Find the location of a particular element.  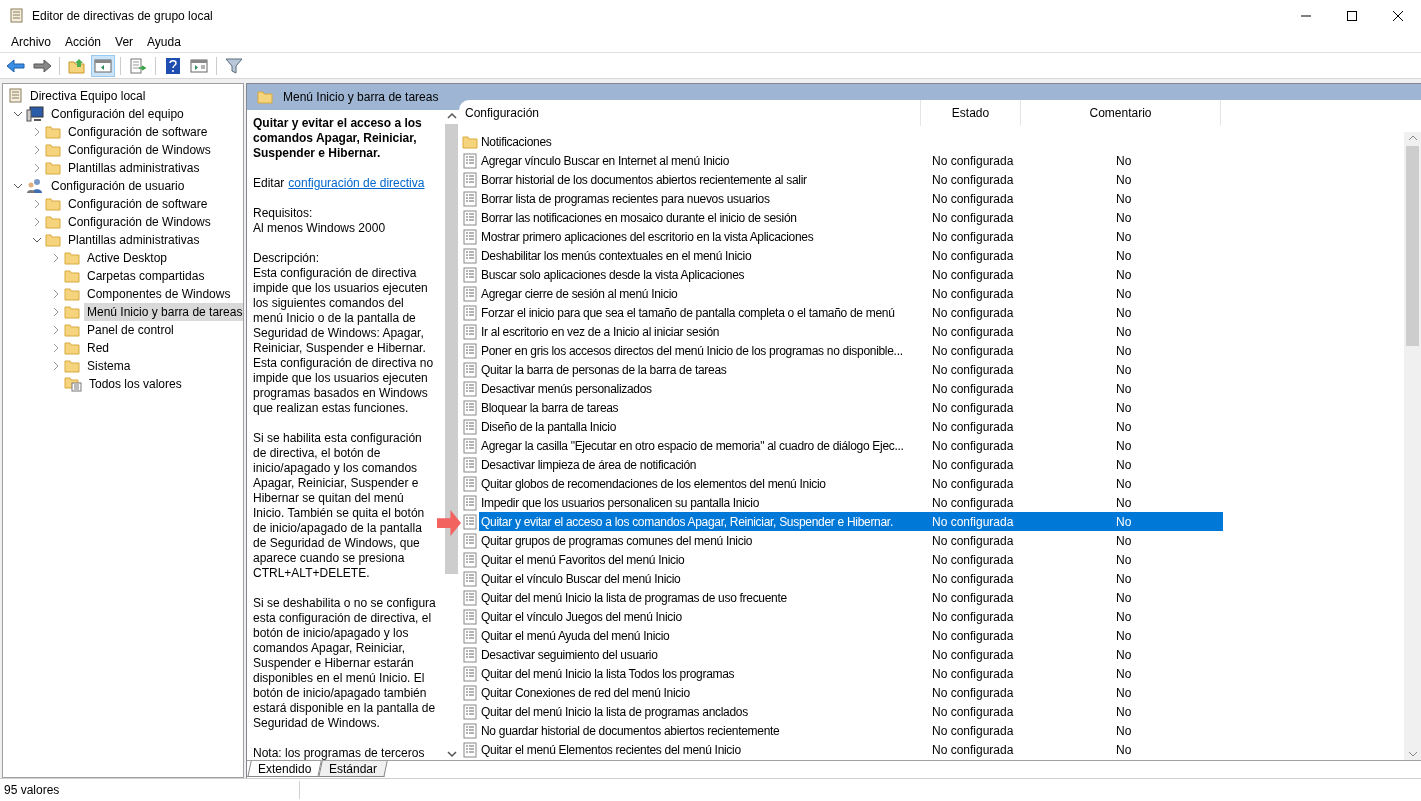

column-header: Configuración is located at coordinates (690, 113).